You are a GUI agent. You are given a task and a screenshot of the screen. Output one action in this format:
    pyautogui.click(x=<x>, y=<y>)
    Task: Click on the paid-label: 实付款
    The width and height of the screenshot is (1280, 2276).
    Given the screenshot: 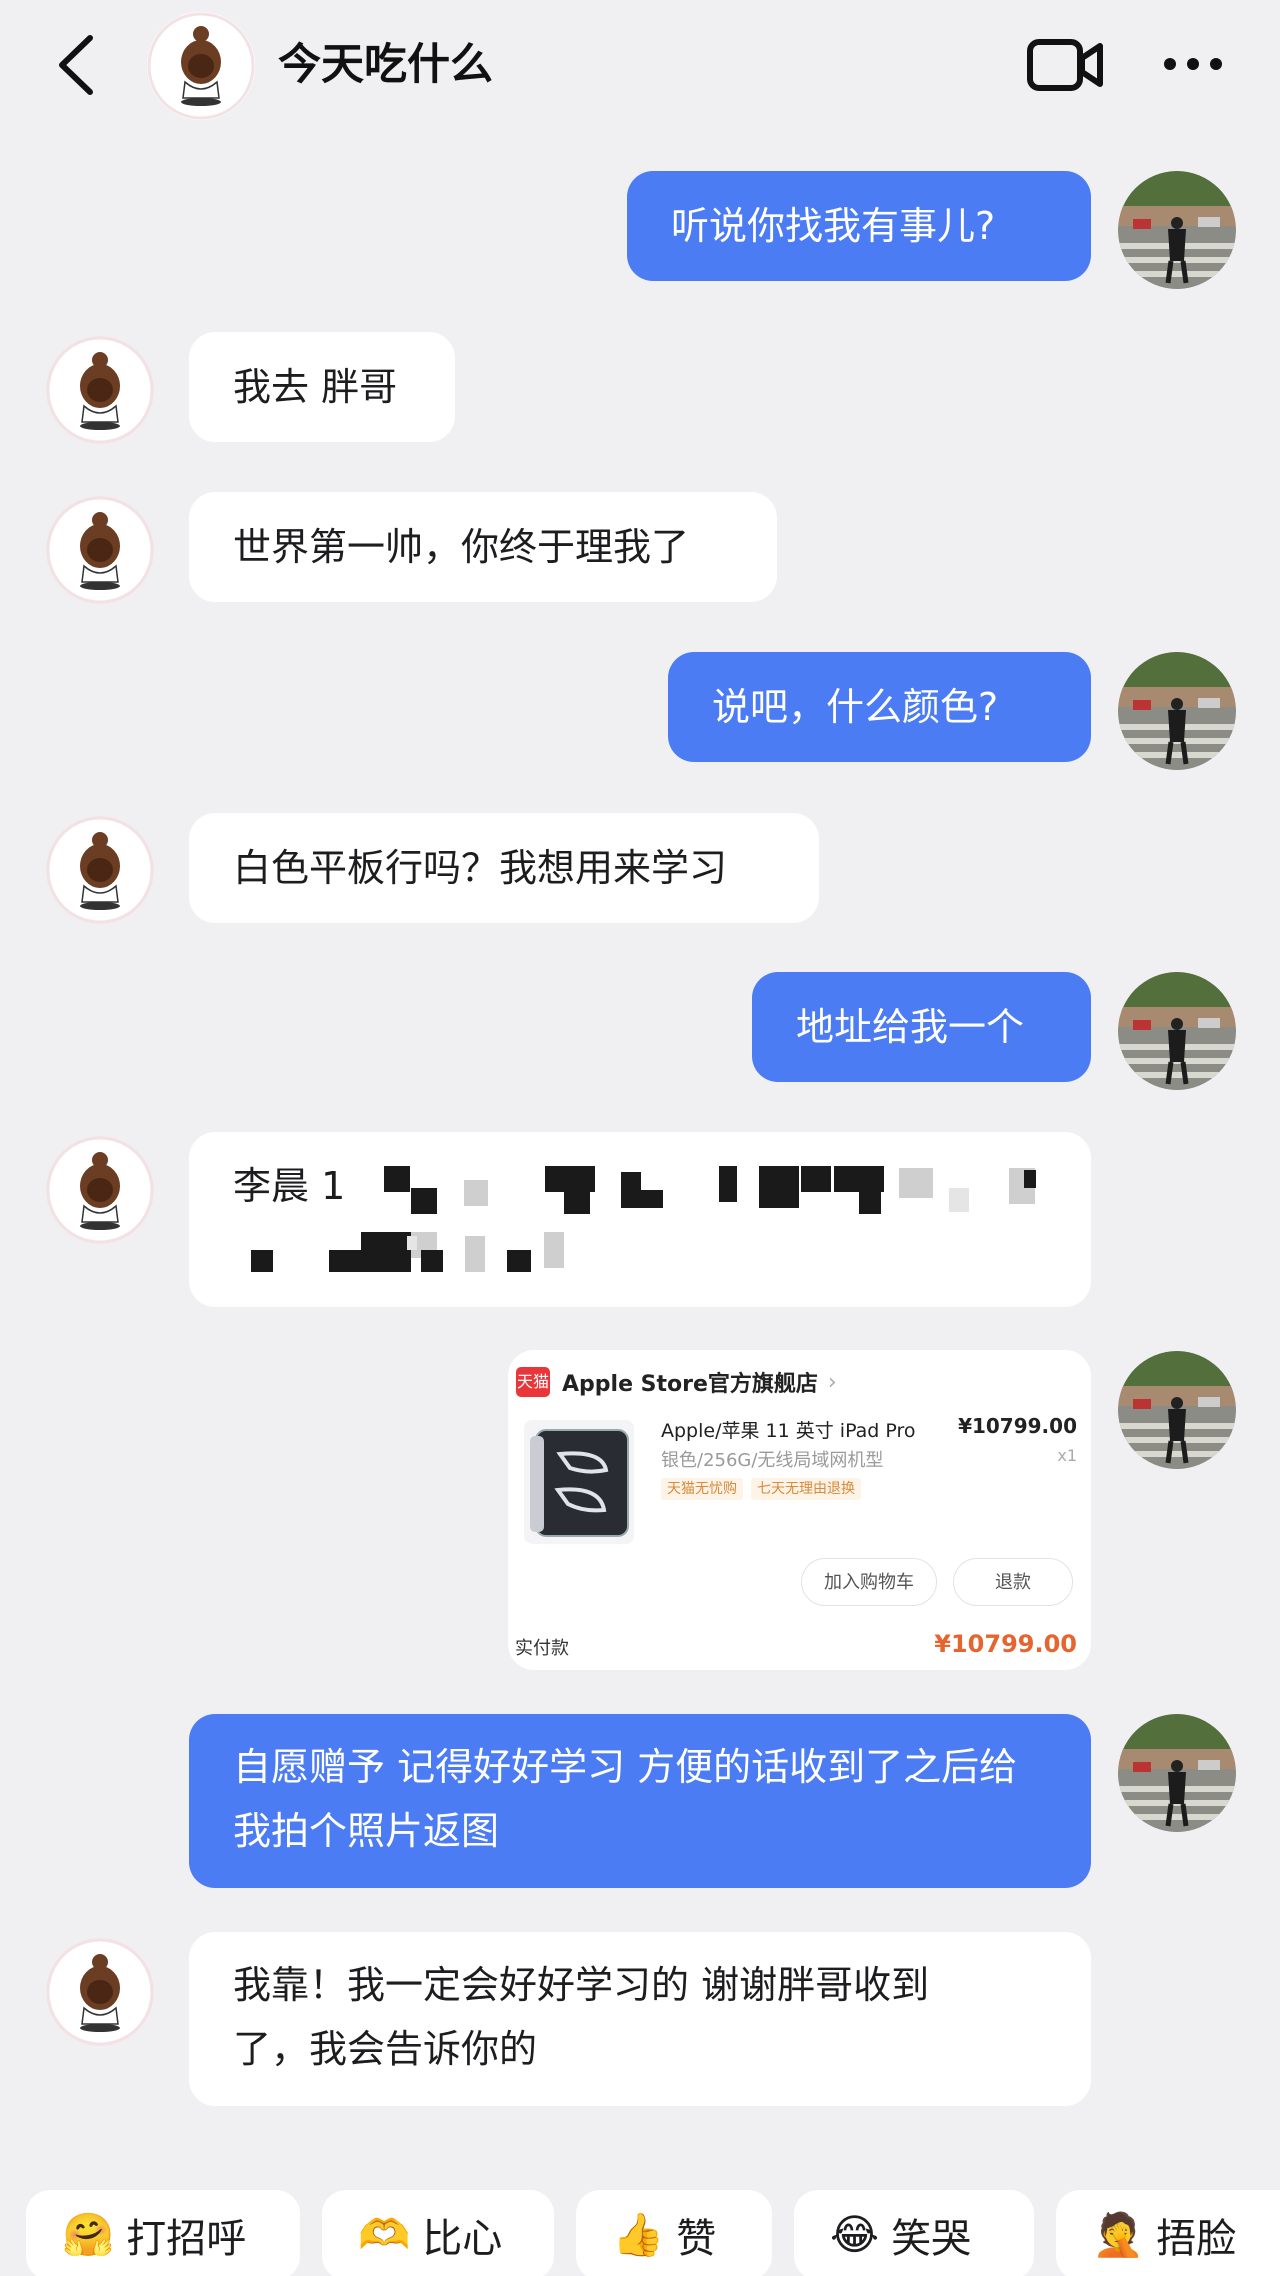 What is the action you would take?
    pyautogui.click(x=542, y=1648)
    